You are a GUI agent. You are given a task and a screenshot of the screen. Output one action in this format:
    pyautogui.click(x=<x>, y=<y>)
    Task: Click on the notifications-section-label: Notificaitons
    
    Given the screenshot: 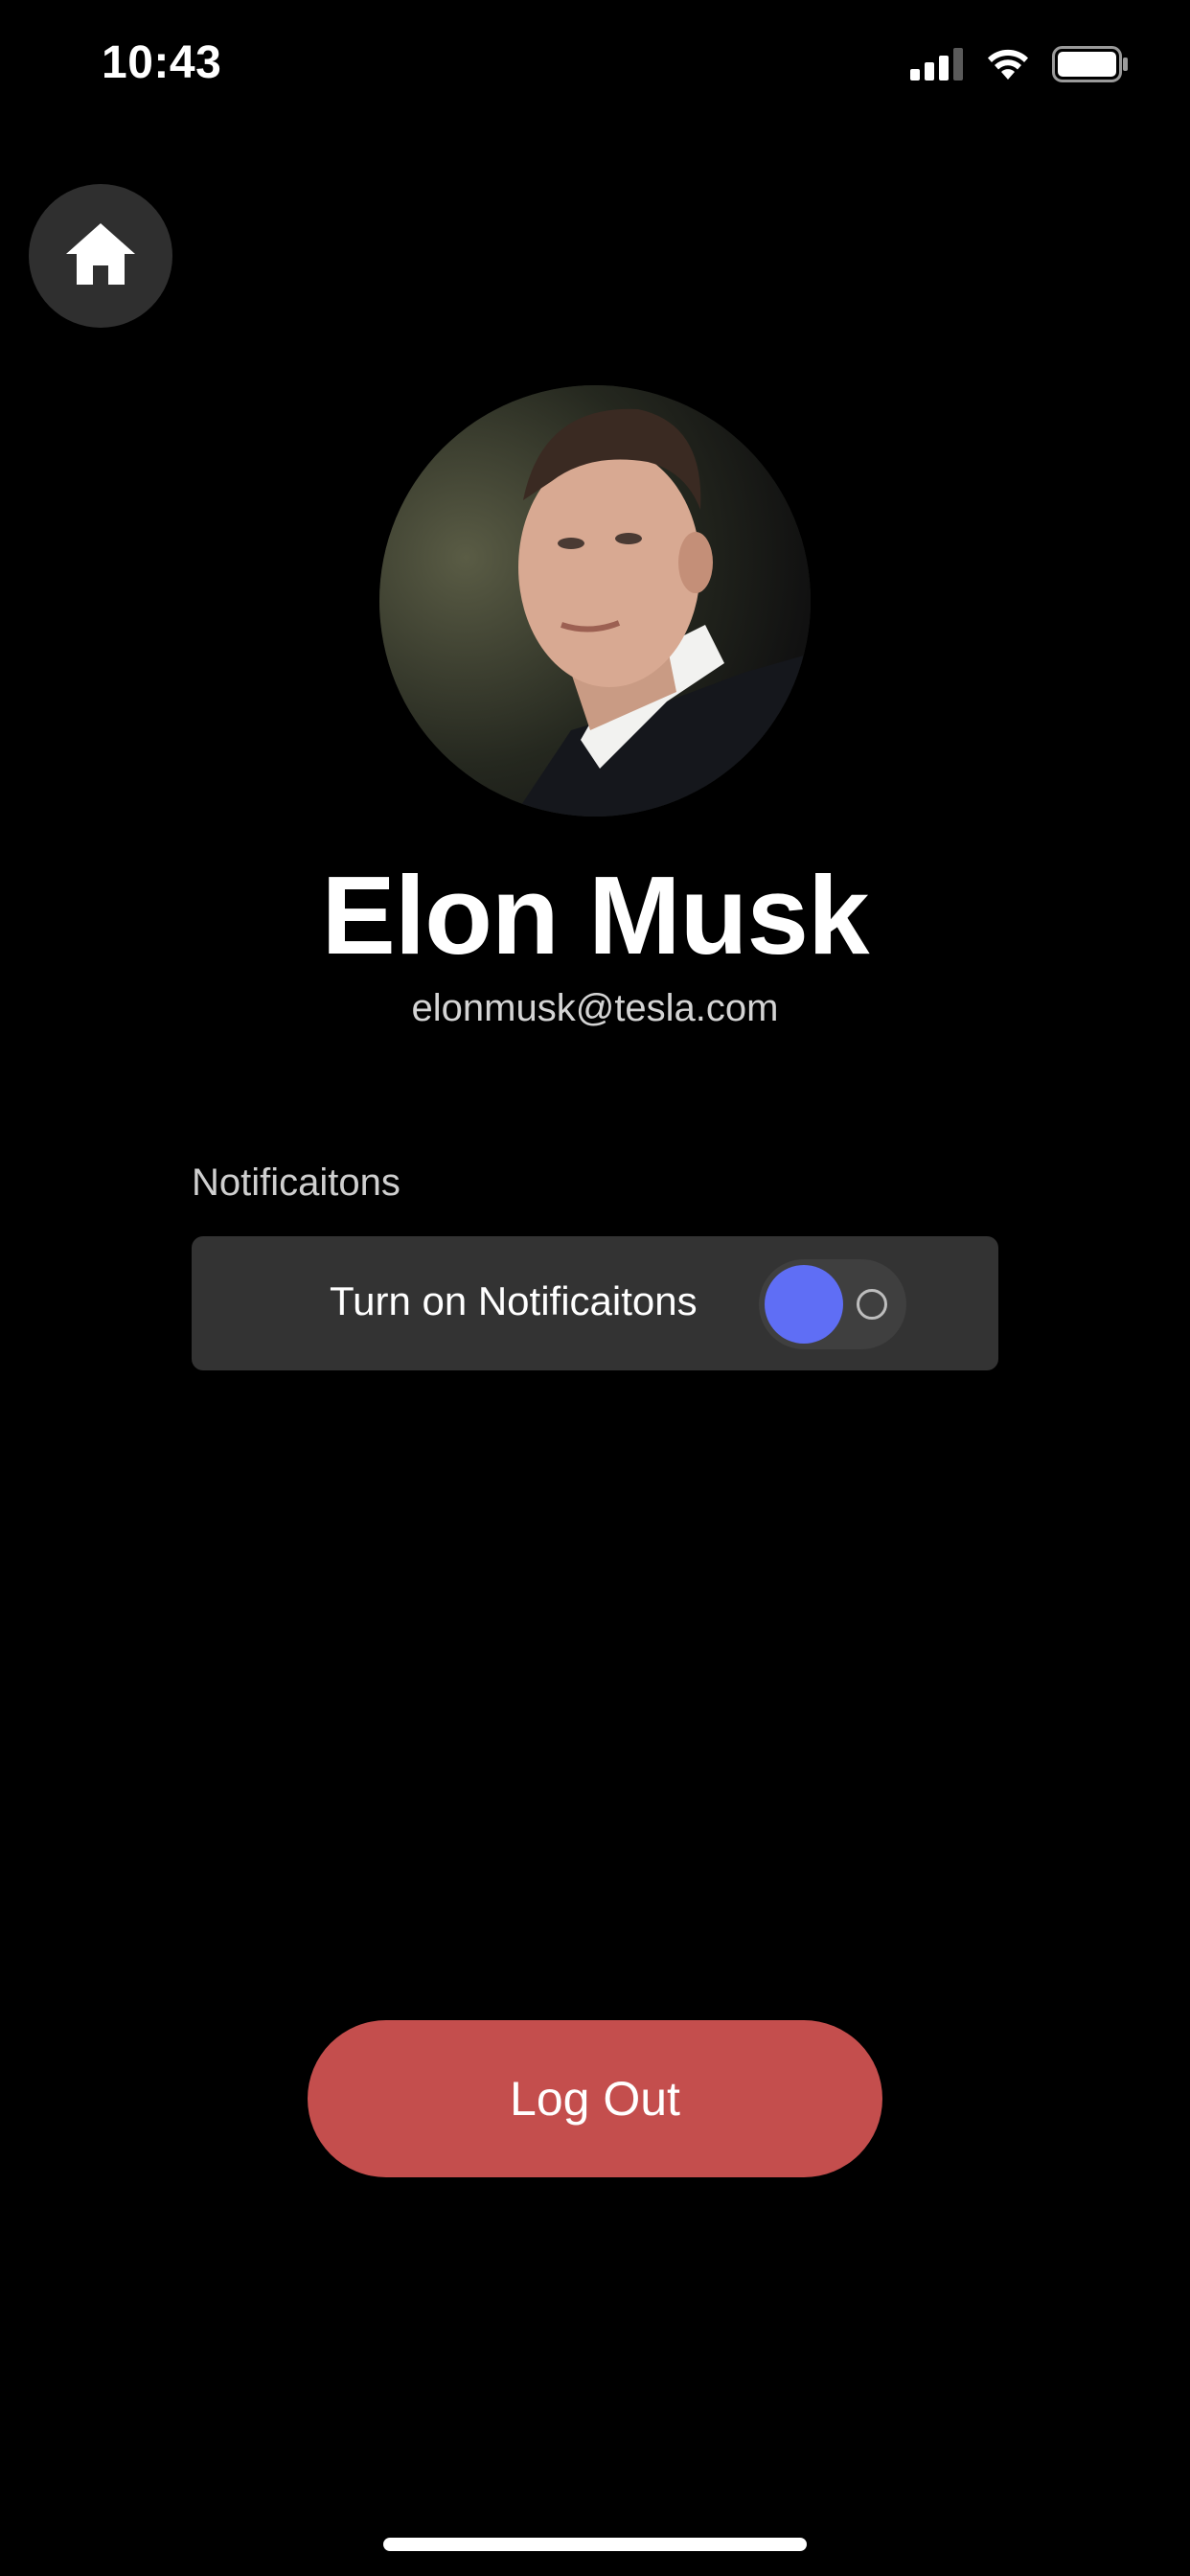 What is the action you would take?
    pyautogui.click(x=296, y=1183)
    